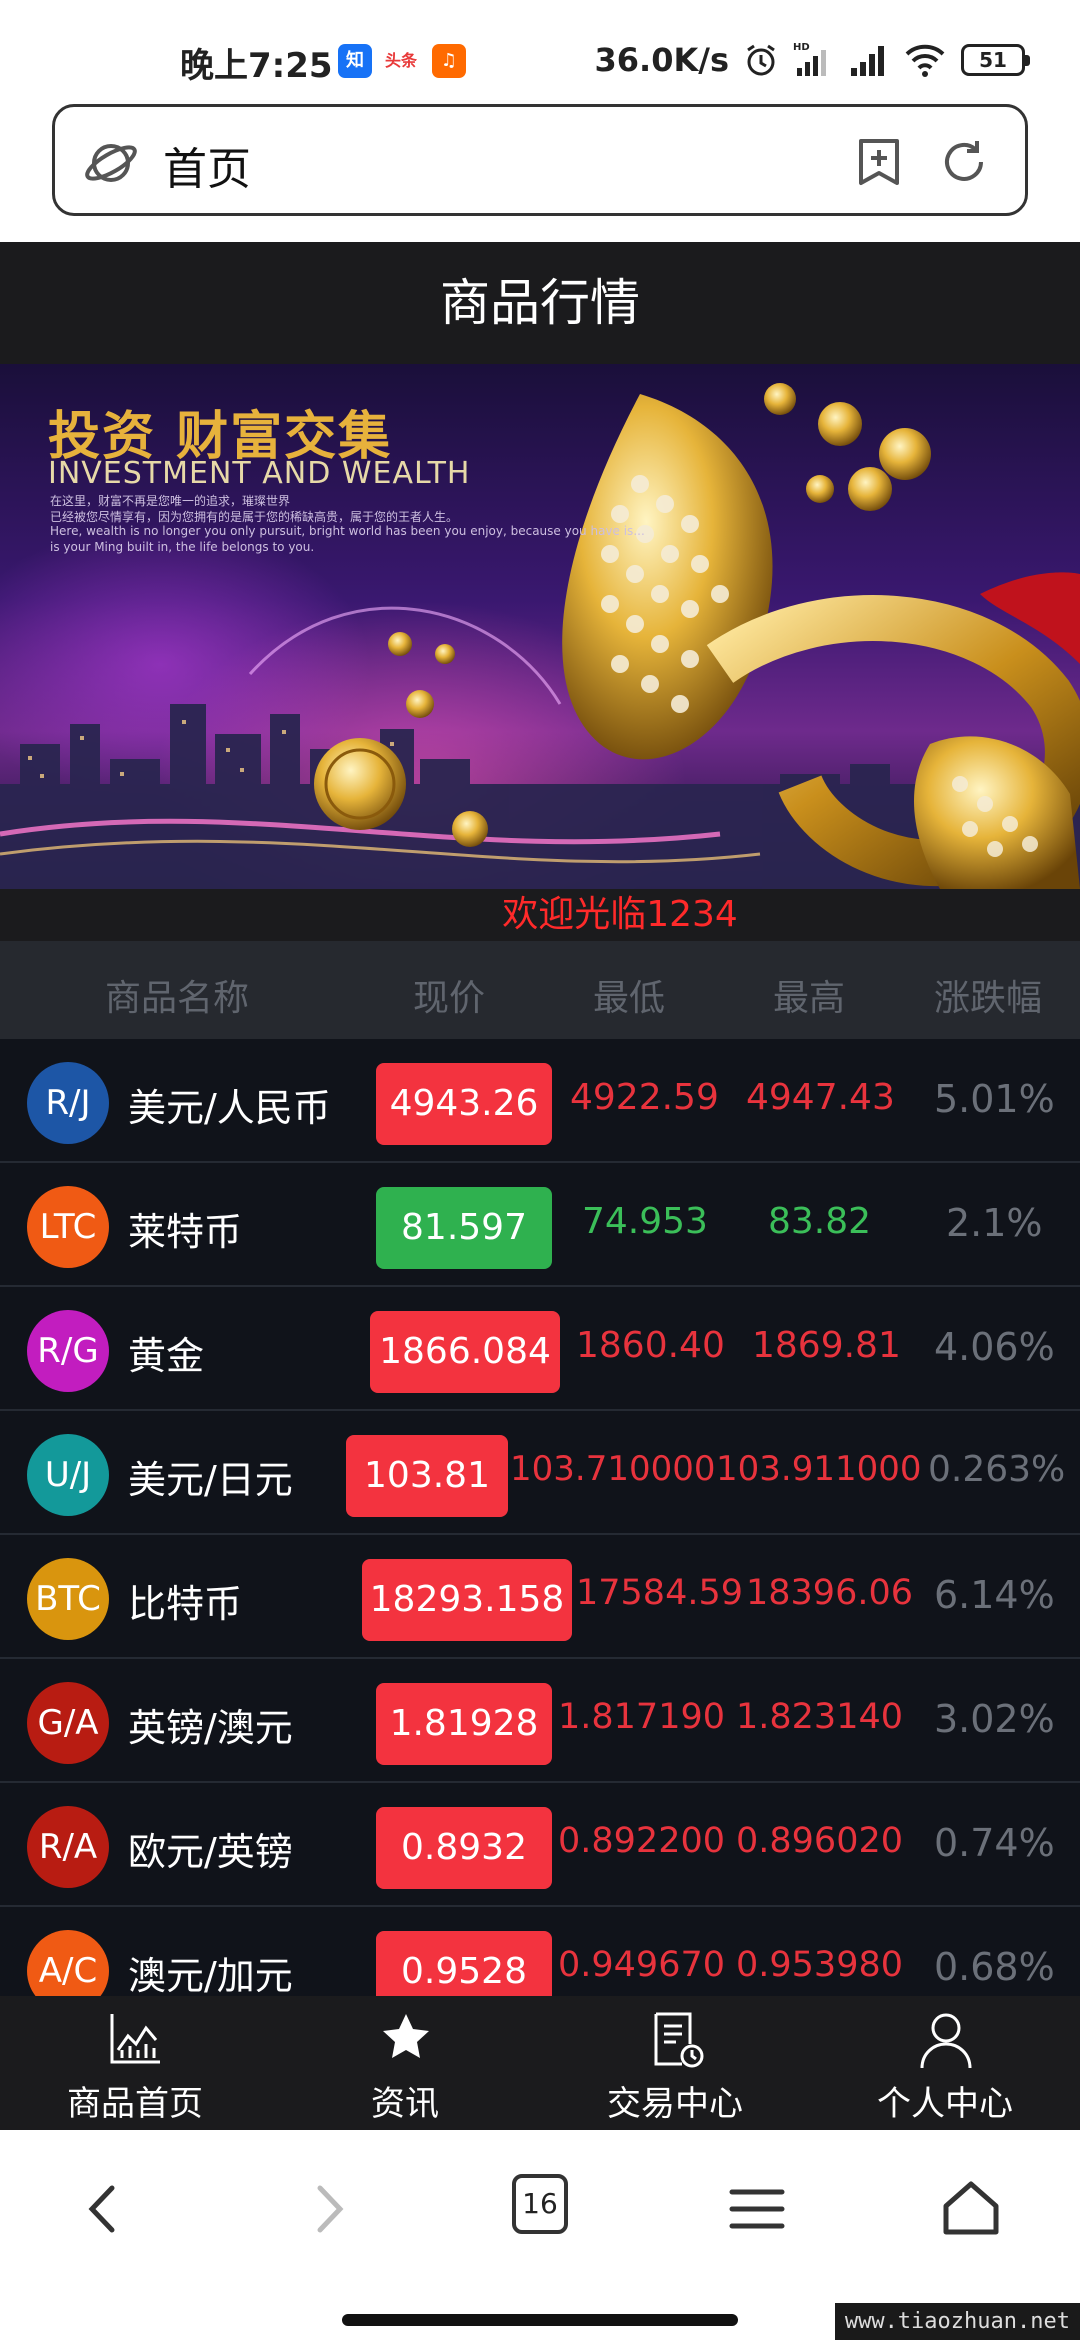  Describe the element at coordinates (464, 1228) in the screenshot. I see `current-price: 81.597` at that location.